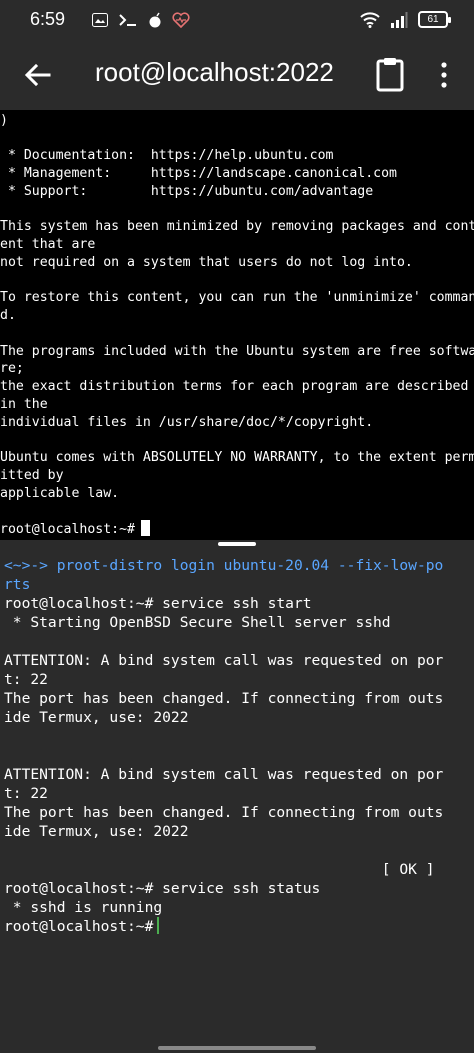 Image resolution: width=474 pixels, height=1053 pixels. What do you see at coordinates (237, 1048) in the screenshot?
I see `gesture-nav-bar` at bounding box center [237, 1048].